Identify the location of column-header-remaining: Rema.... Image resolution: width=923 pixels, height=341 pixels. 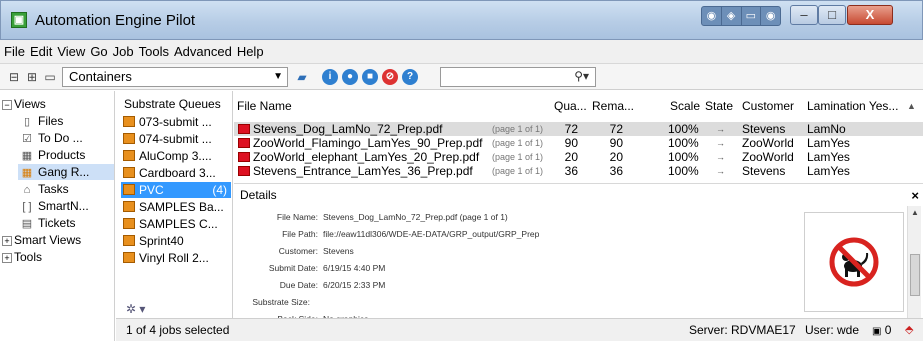
(613, 106).